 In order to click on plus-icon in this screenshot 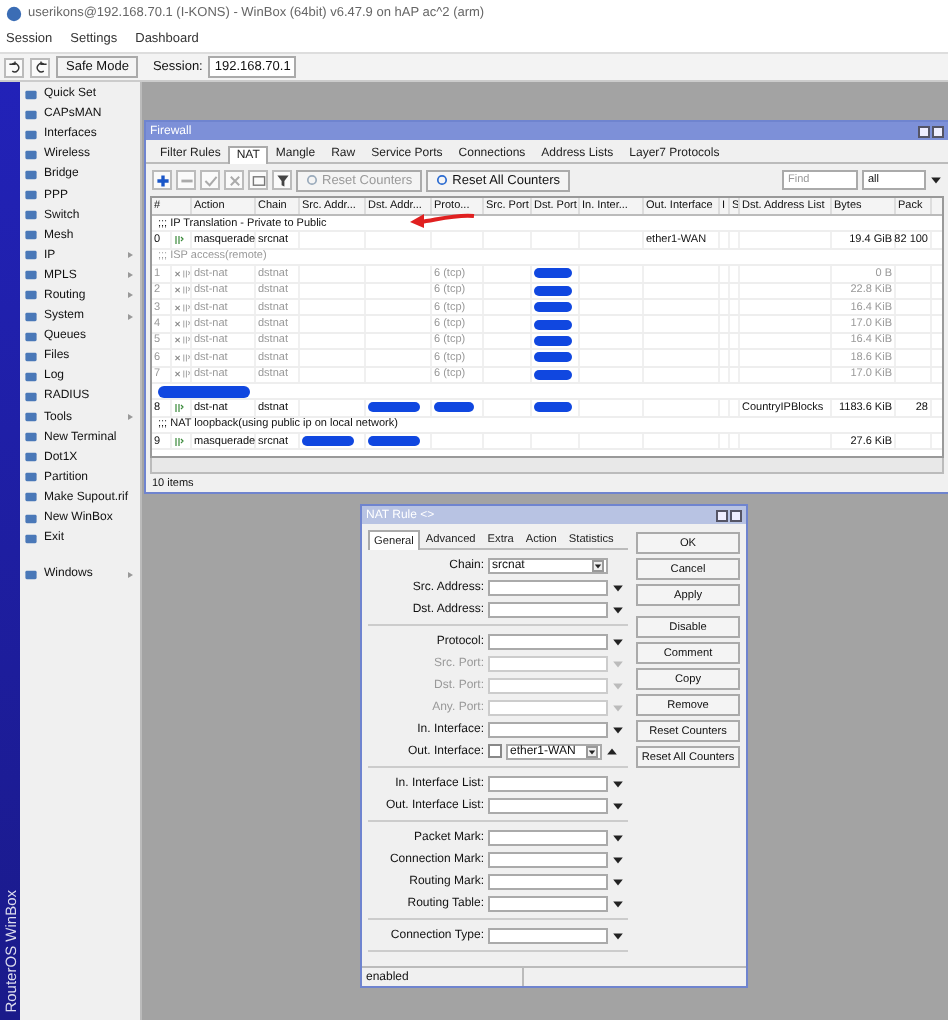, I will do `click(162, 180)`.